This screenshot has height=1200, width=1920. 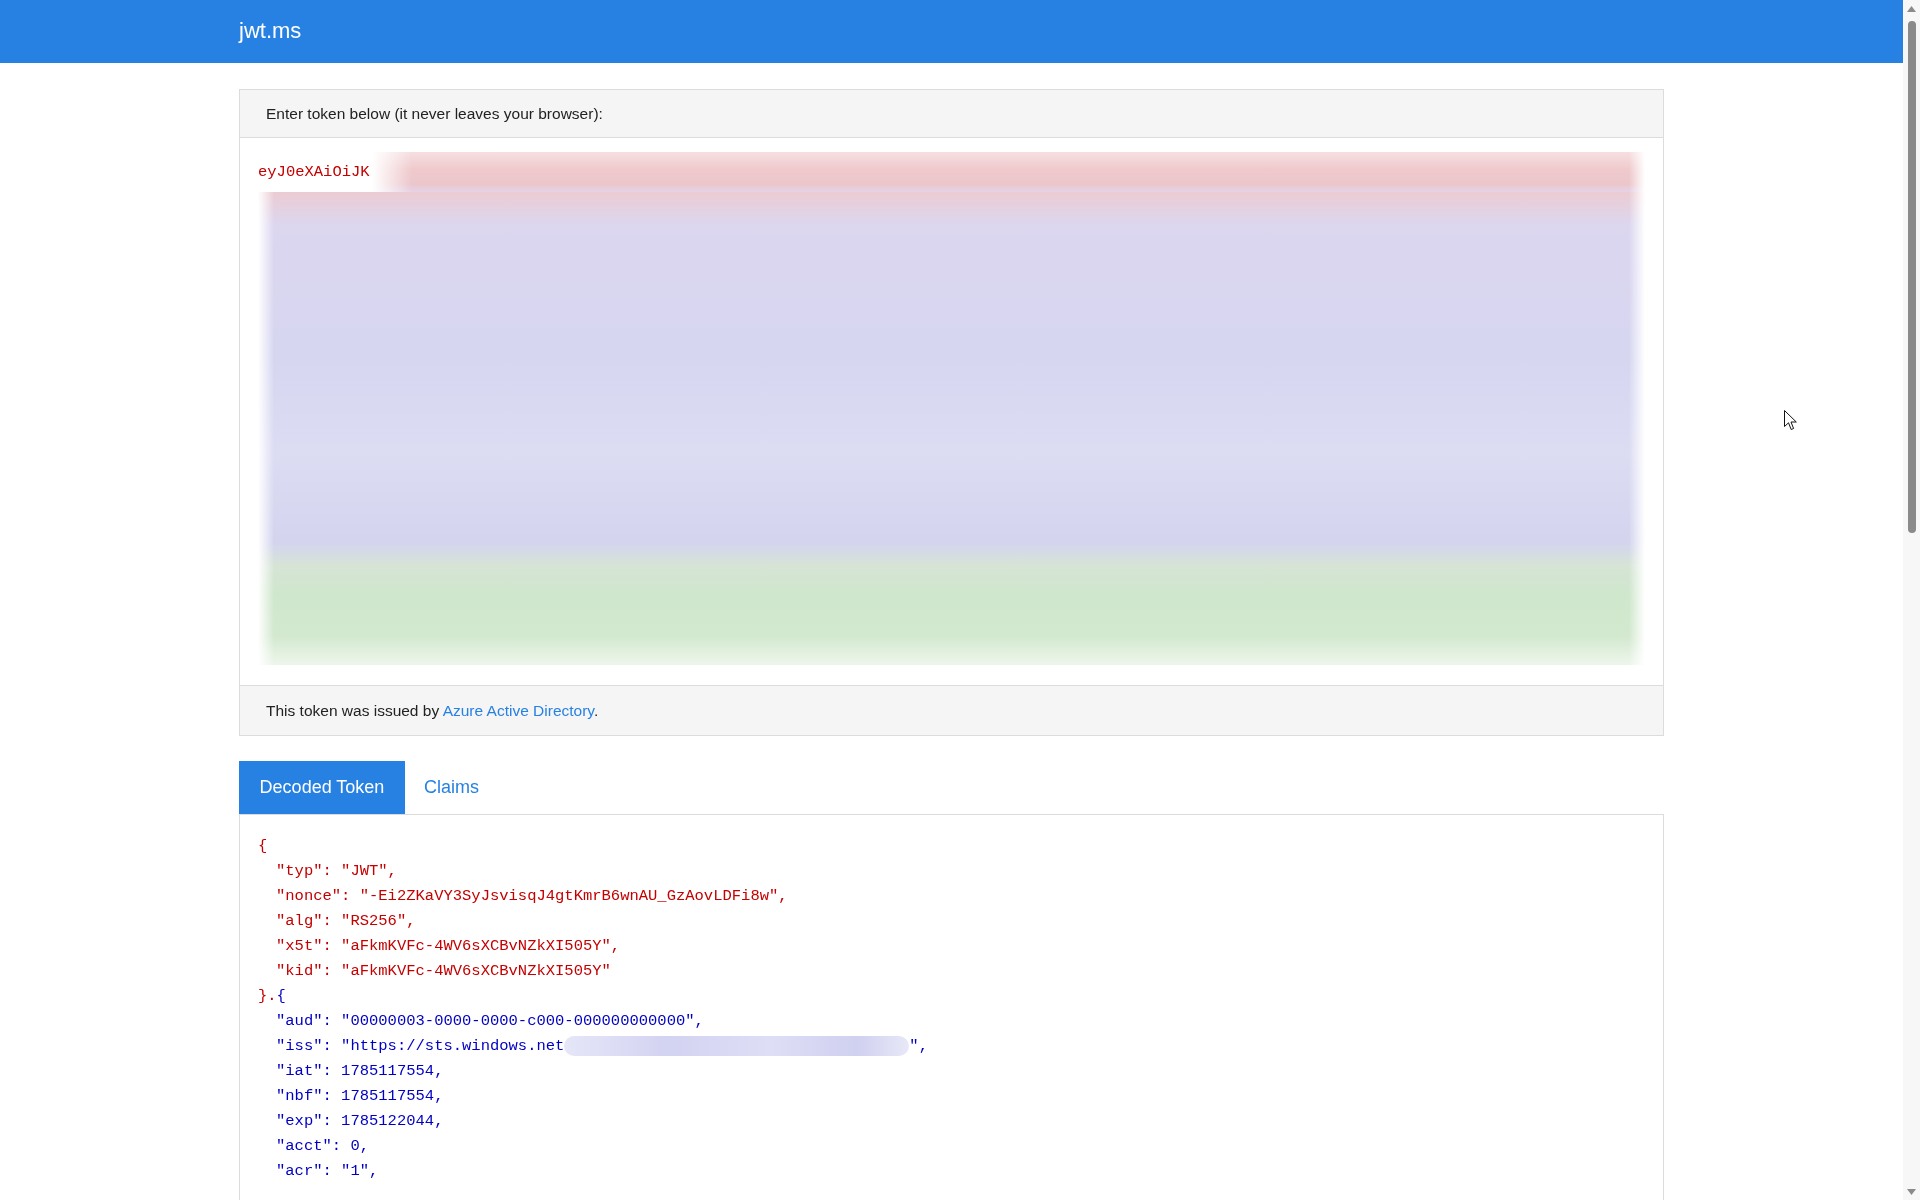 What do you see at coordinates (336, 871) in the screenshot?
I see `json-line: "typ": "JWT",` at bounding box center [336, 871].